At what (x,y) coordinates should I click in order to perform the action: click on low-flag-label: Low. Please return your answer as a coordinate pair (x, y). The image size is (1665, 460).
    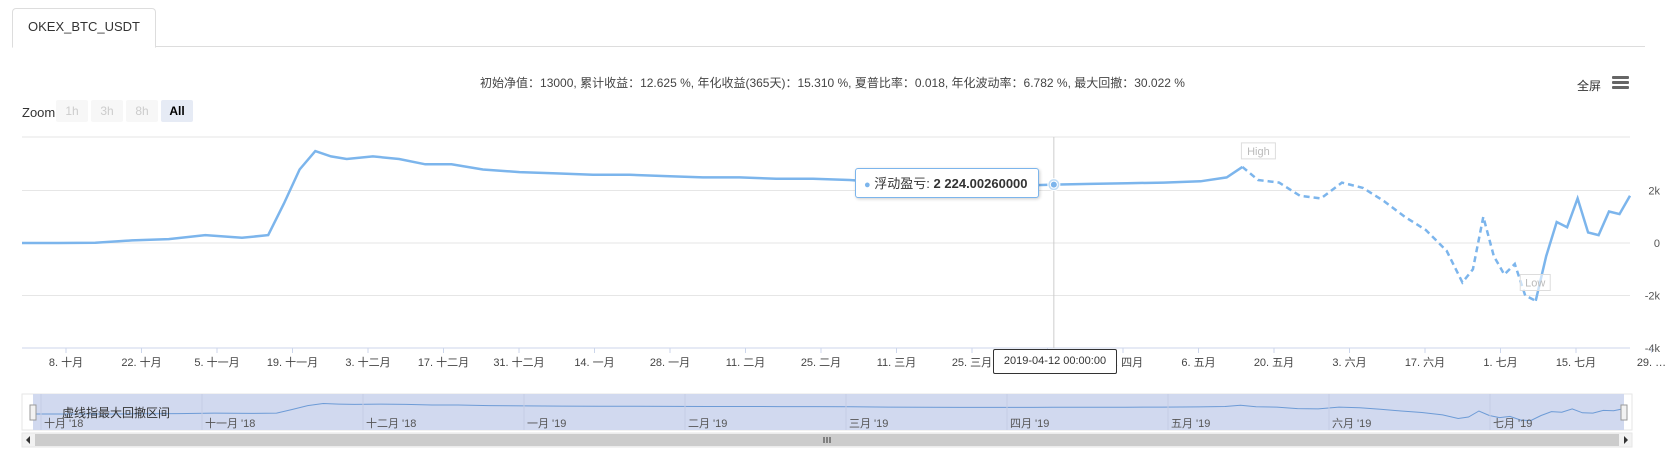
    Looking at the image, I should click on (1535, 284).